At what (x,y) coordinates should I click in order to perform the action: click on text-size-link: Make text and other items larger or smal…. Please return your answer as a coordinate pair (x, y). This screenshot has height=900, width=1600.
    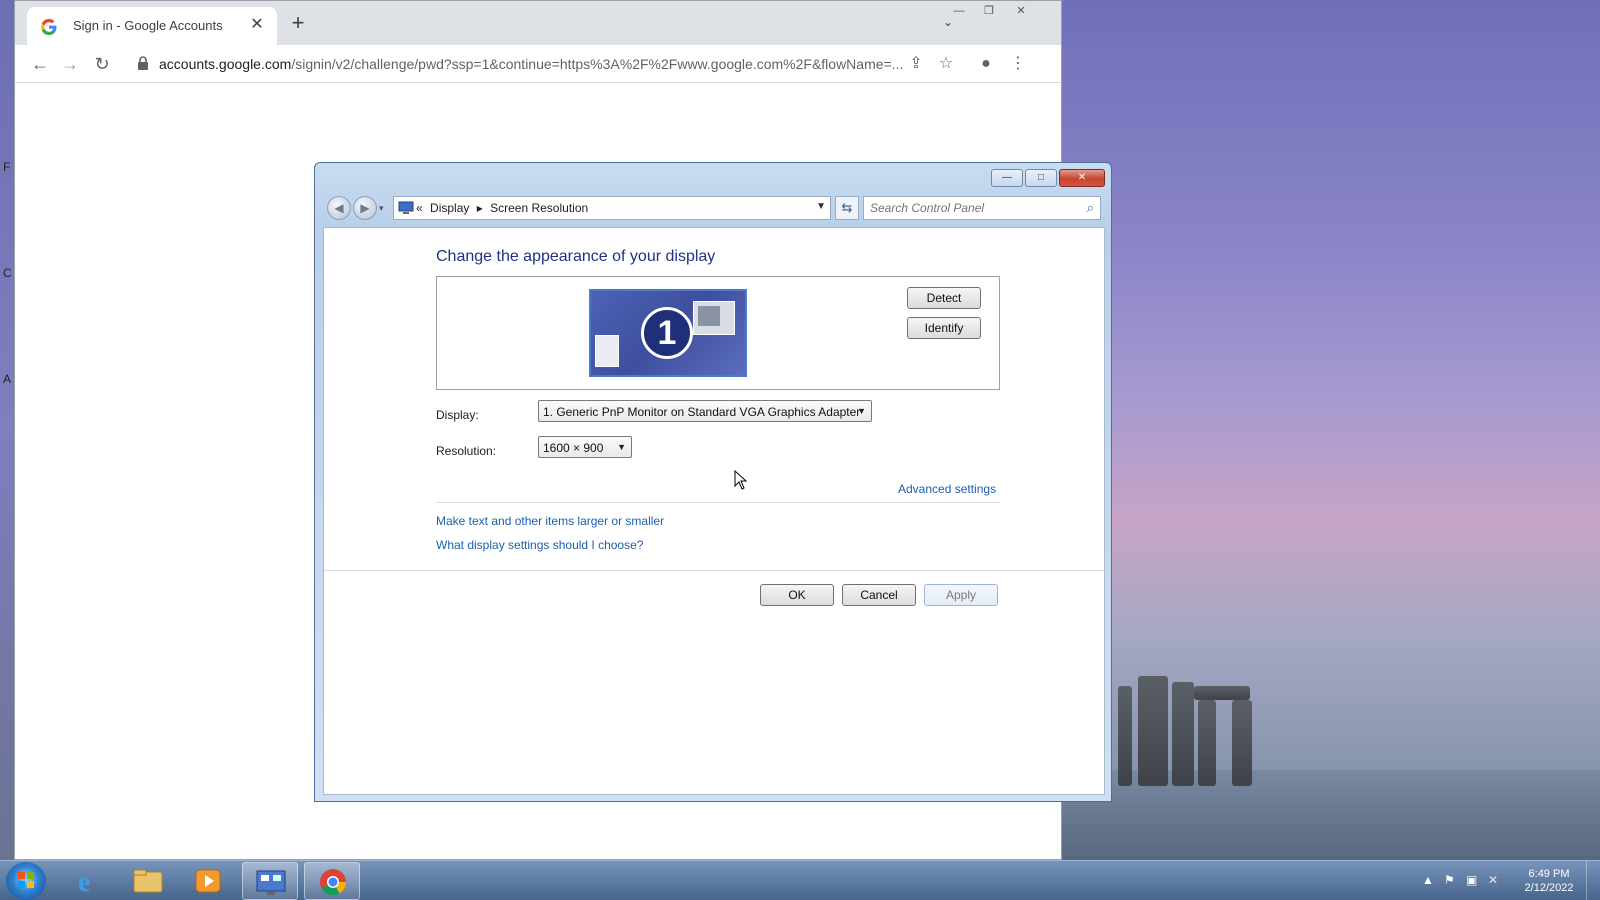
    Looking at the image, I should click on (550, 521).